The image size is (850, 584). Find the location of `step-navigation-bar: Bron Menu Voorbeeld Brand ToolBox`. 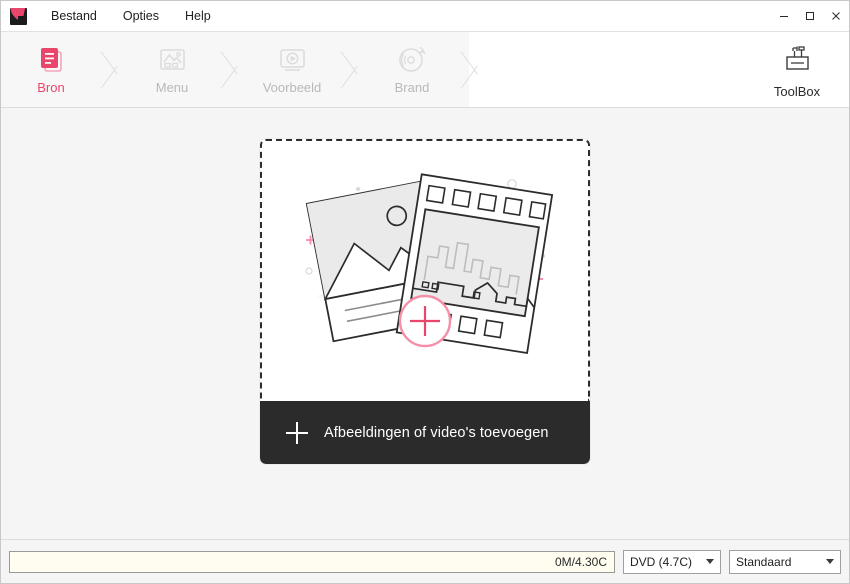

step-navigation-bar: Bron Menu Voorbeeld Brand ToolBox is located at coordinates (425, 69).